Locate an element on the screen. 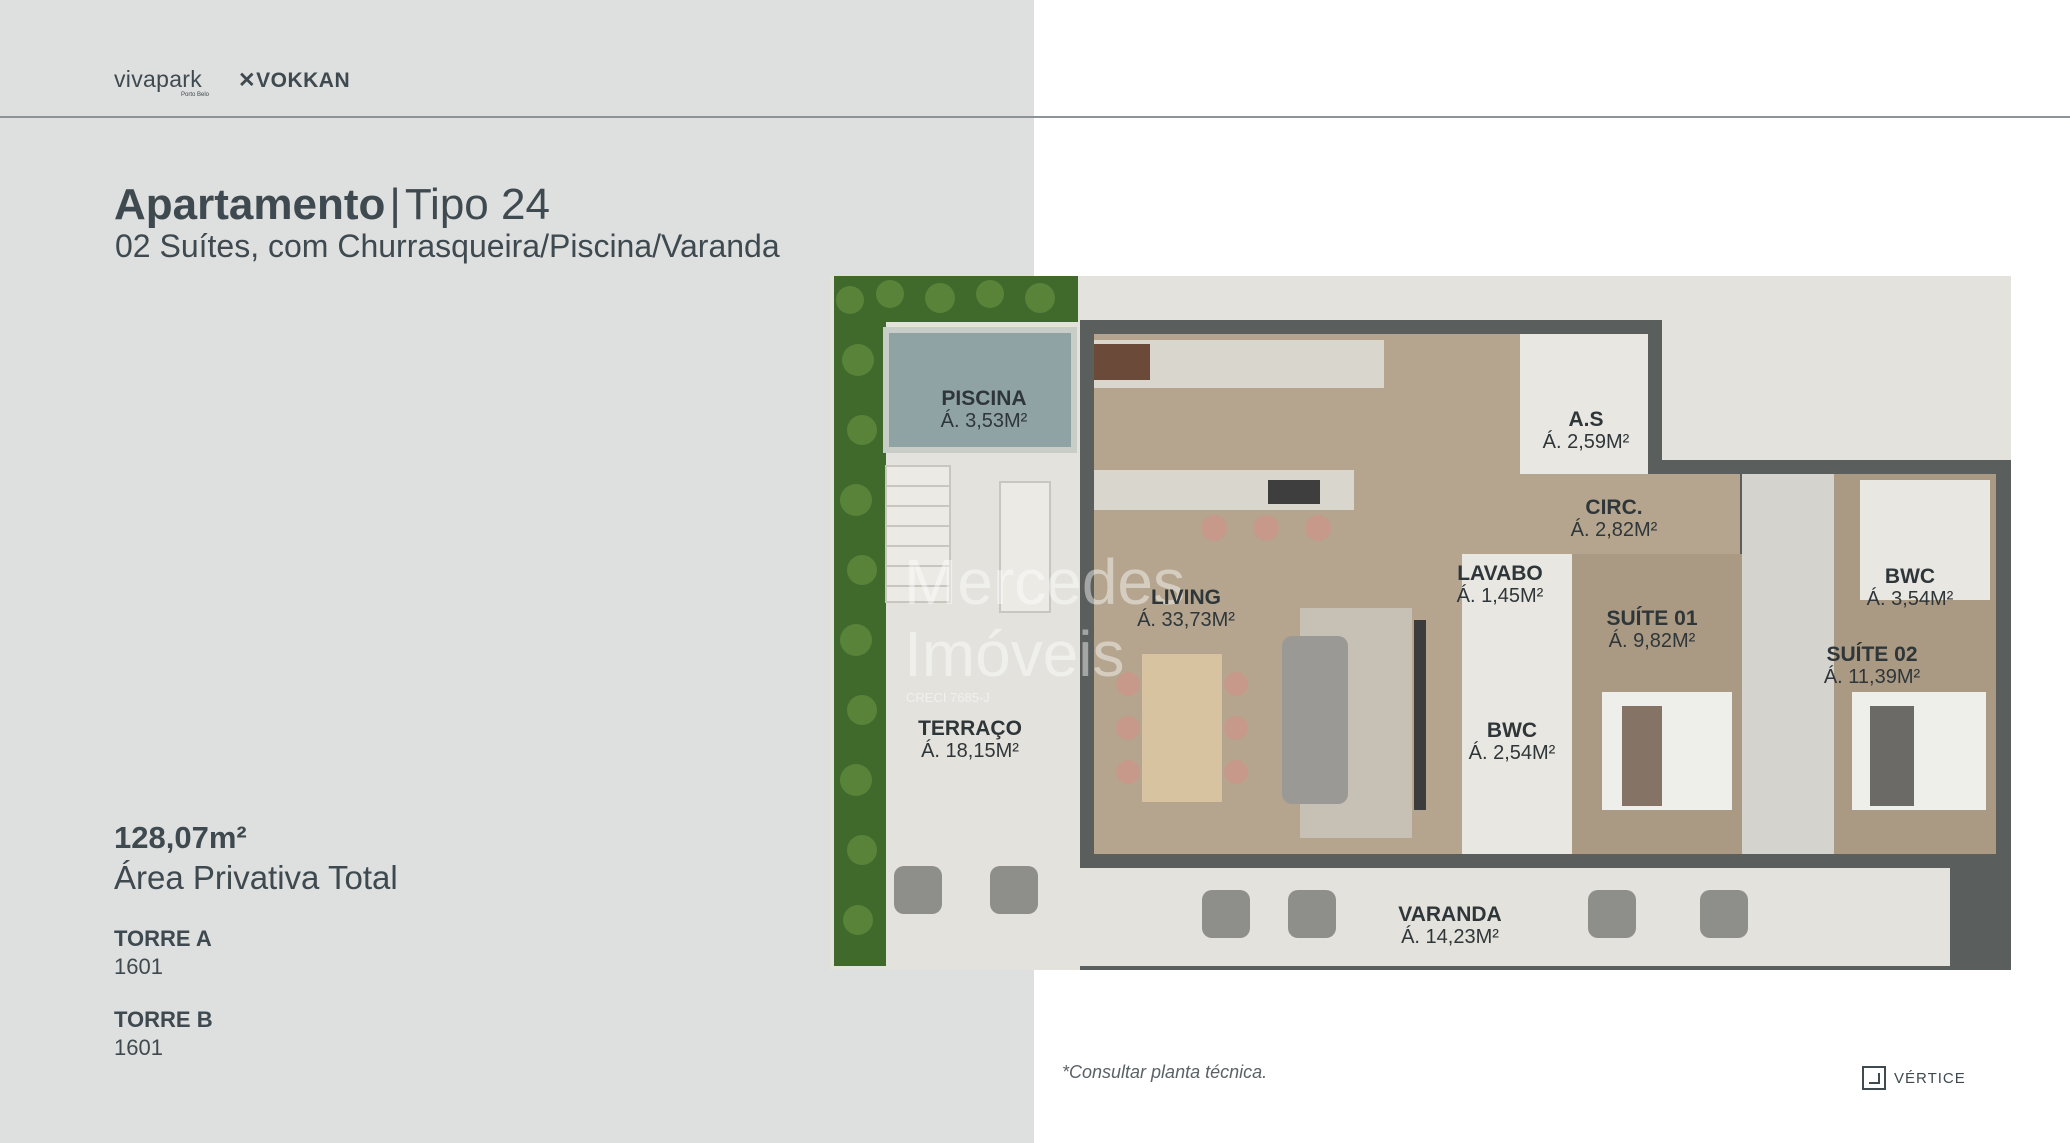 The width and height of the screenshot is (2070, 1143). room-name-bwc-suite: BWC is located at coordinates (1910, 576).